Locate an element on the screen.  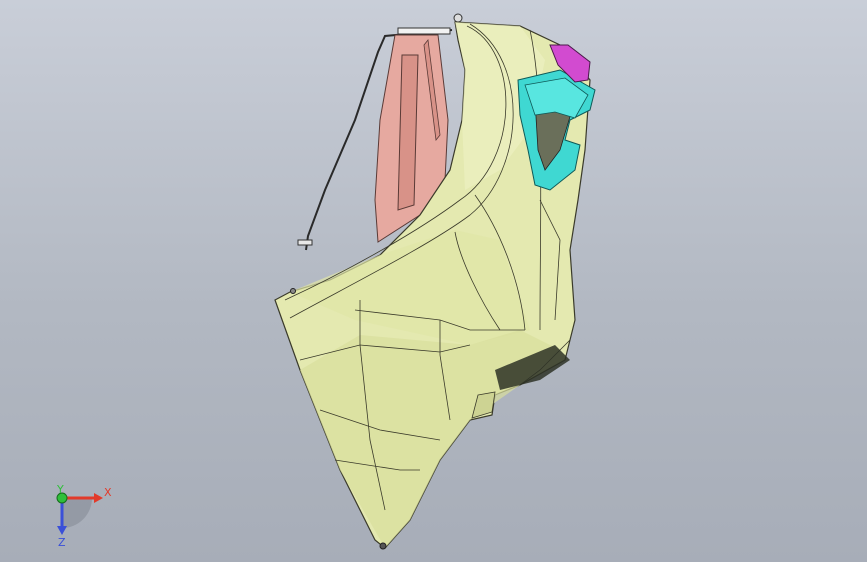
triad-shadow is located at coordinates (77, 513).